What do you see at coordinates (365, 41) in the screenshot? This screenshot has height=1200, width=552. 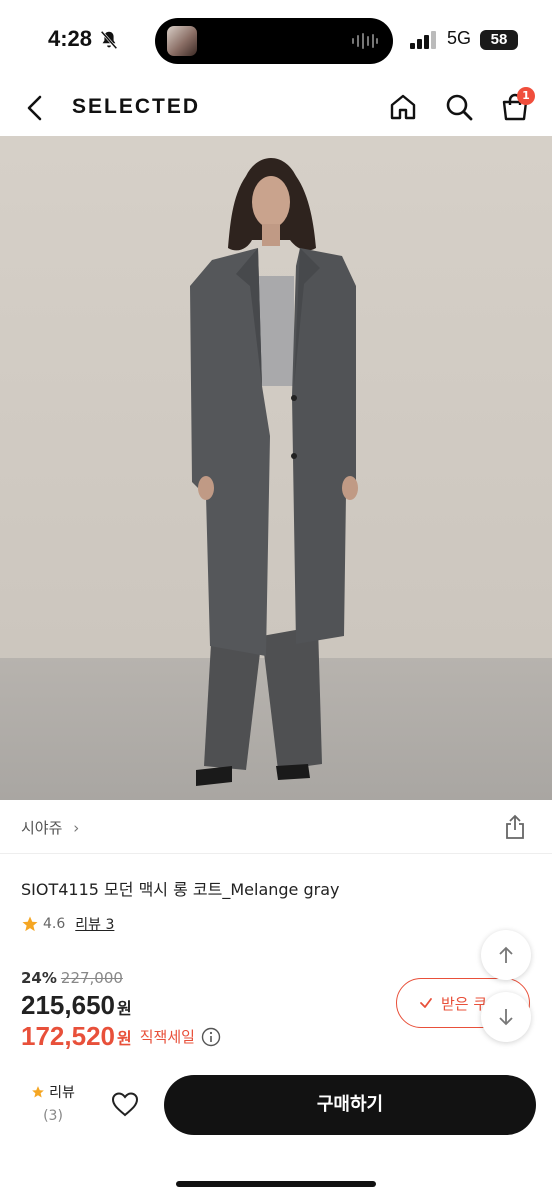 I see `waveform-icon` at bounding box center [365, 41].